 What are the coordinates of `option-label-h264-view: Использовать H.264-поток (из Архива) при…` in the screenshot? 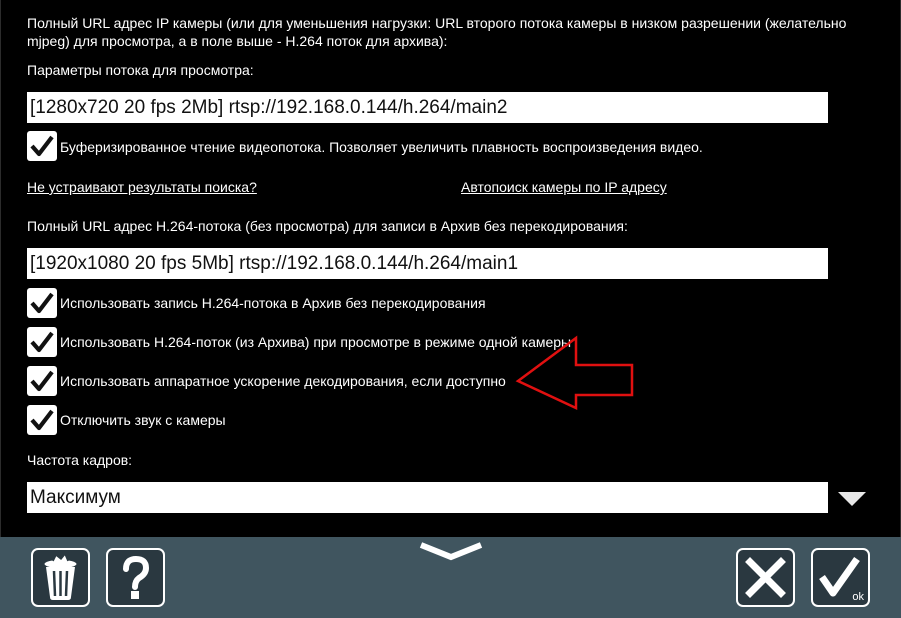 It's located at (316, 342).